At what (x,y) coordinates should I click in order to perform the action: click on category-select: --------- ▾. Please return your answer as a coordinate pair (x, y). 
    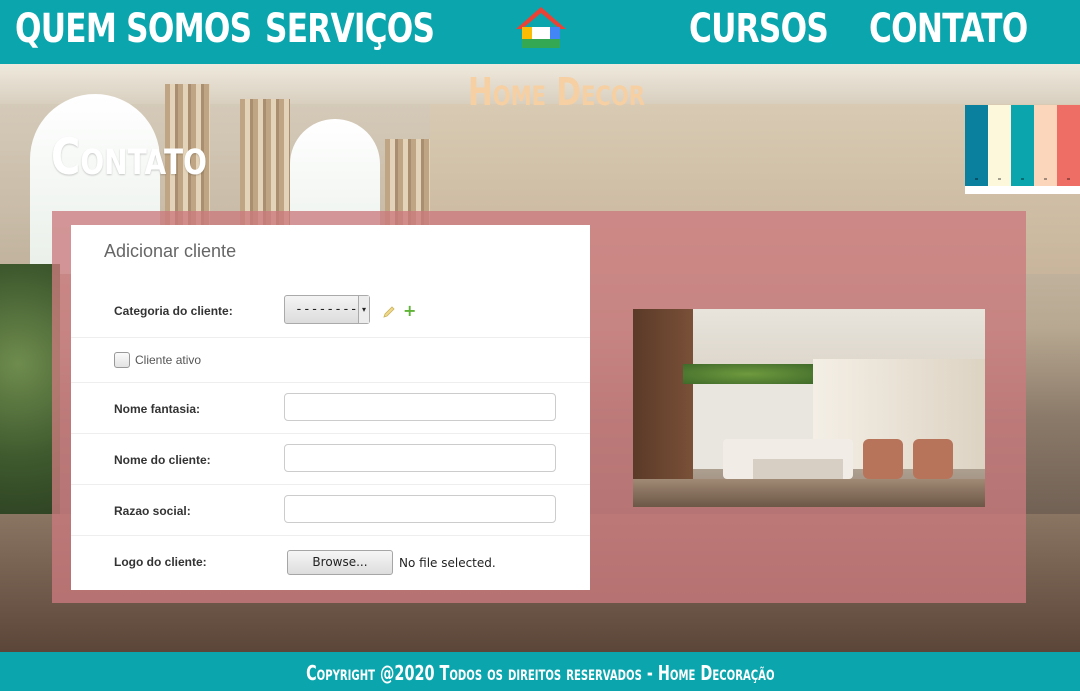
    Looking at the image, I should click on (327, 309).